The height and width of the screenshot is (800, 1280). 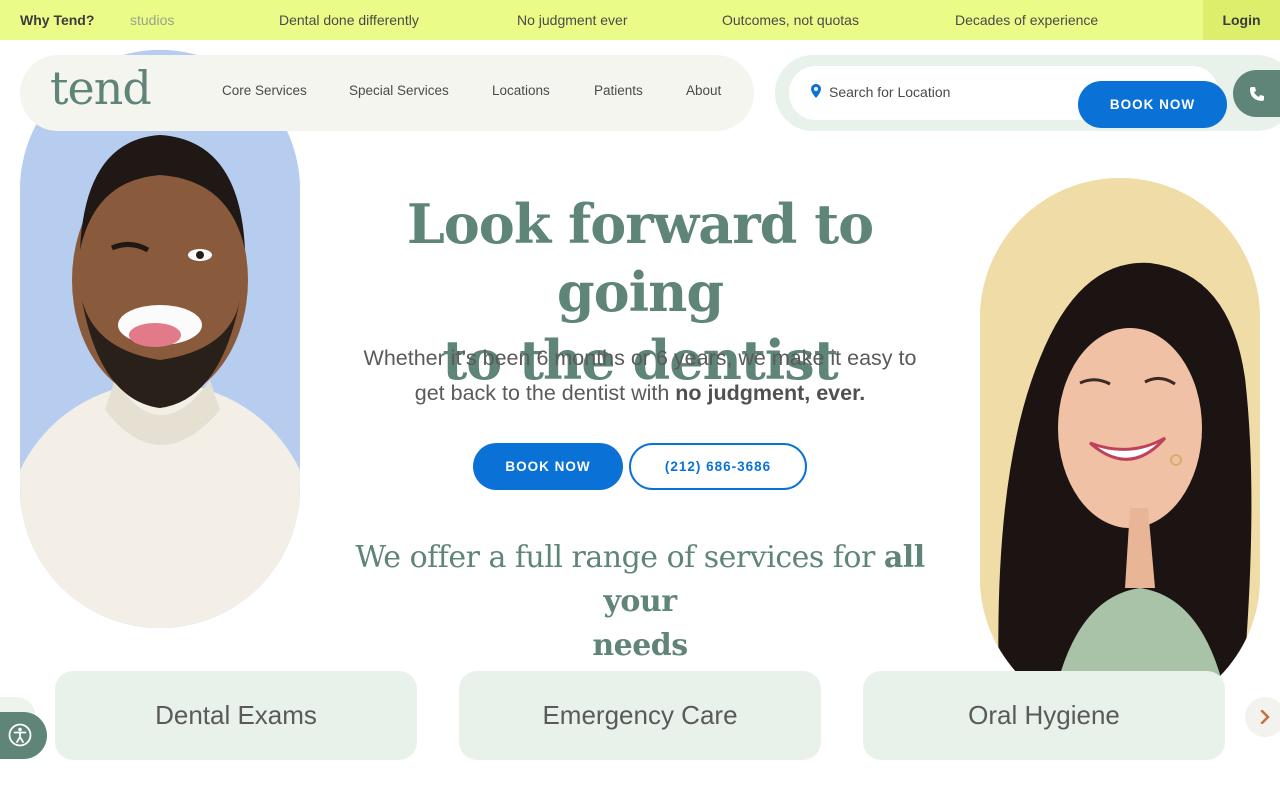 What do you see at coordinates (101, 88) in the screenshot?
I see `tend-logo: tend` at bounding box center [101, 88].